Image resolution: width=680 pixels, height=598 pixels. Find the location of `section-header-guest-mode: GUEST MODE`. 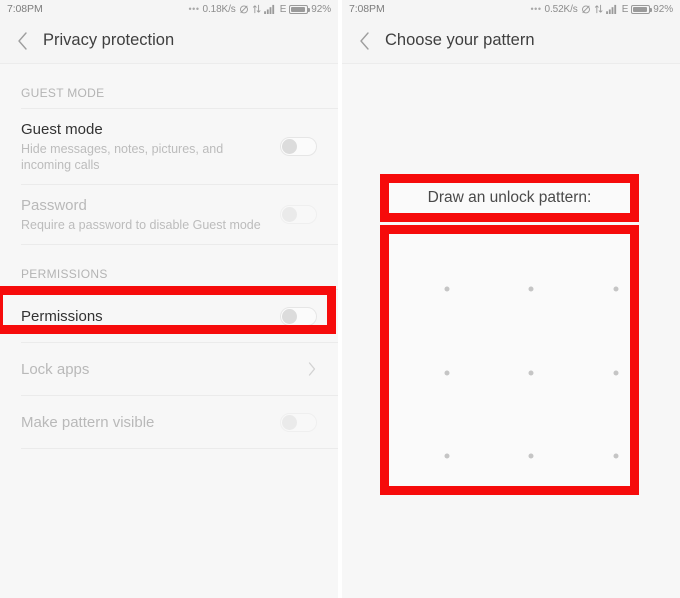

section-header-guest-mode: GUEST MODE is located at coordinates (63, 93).